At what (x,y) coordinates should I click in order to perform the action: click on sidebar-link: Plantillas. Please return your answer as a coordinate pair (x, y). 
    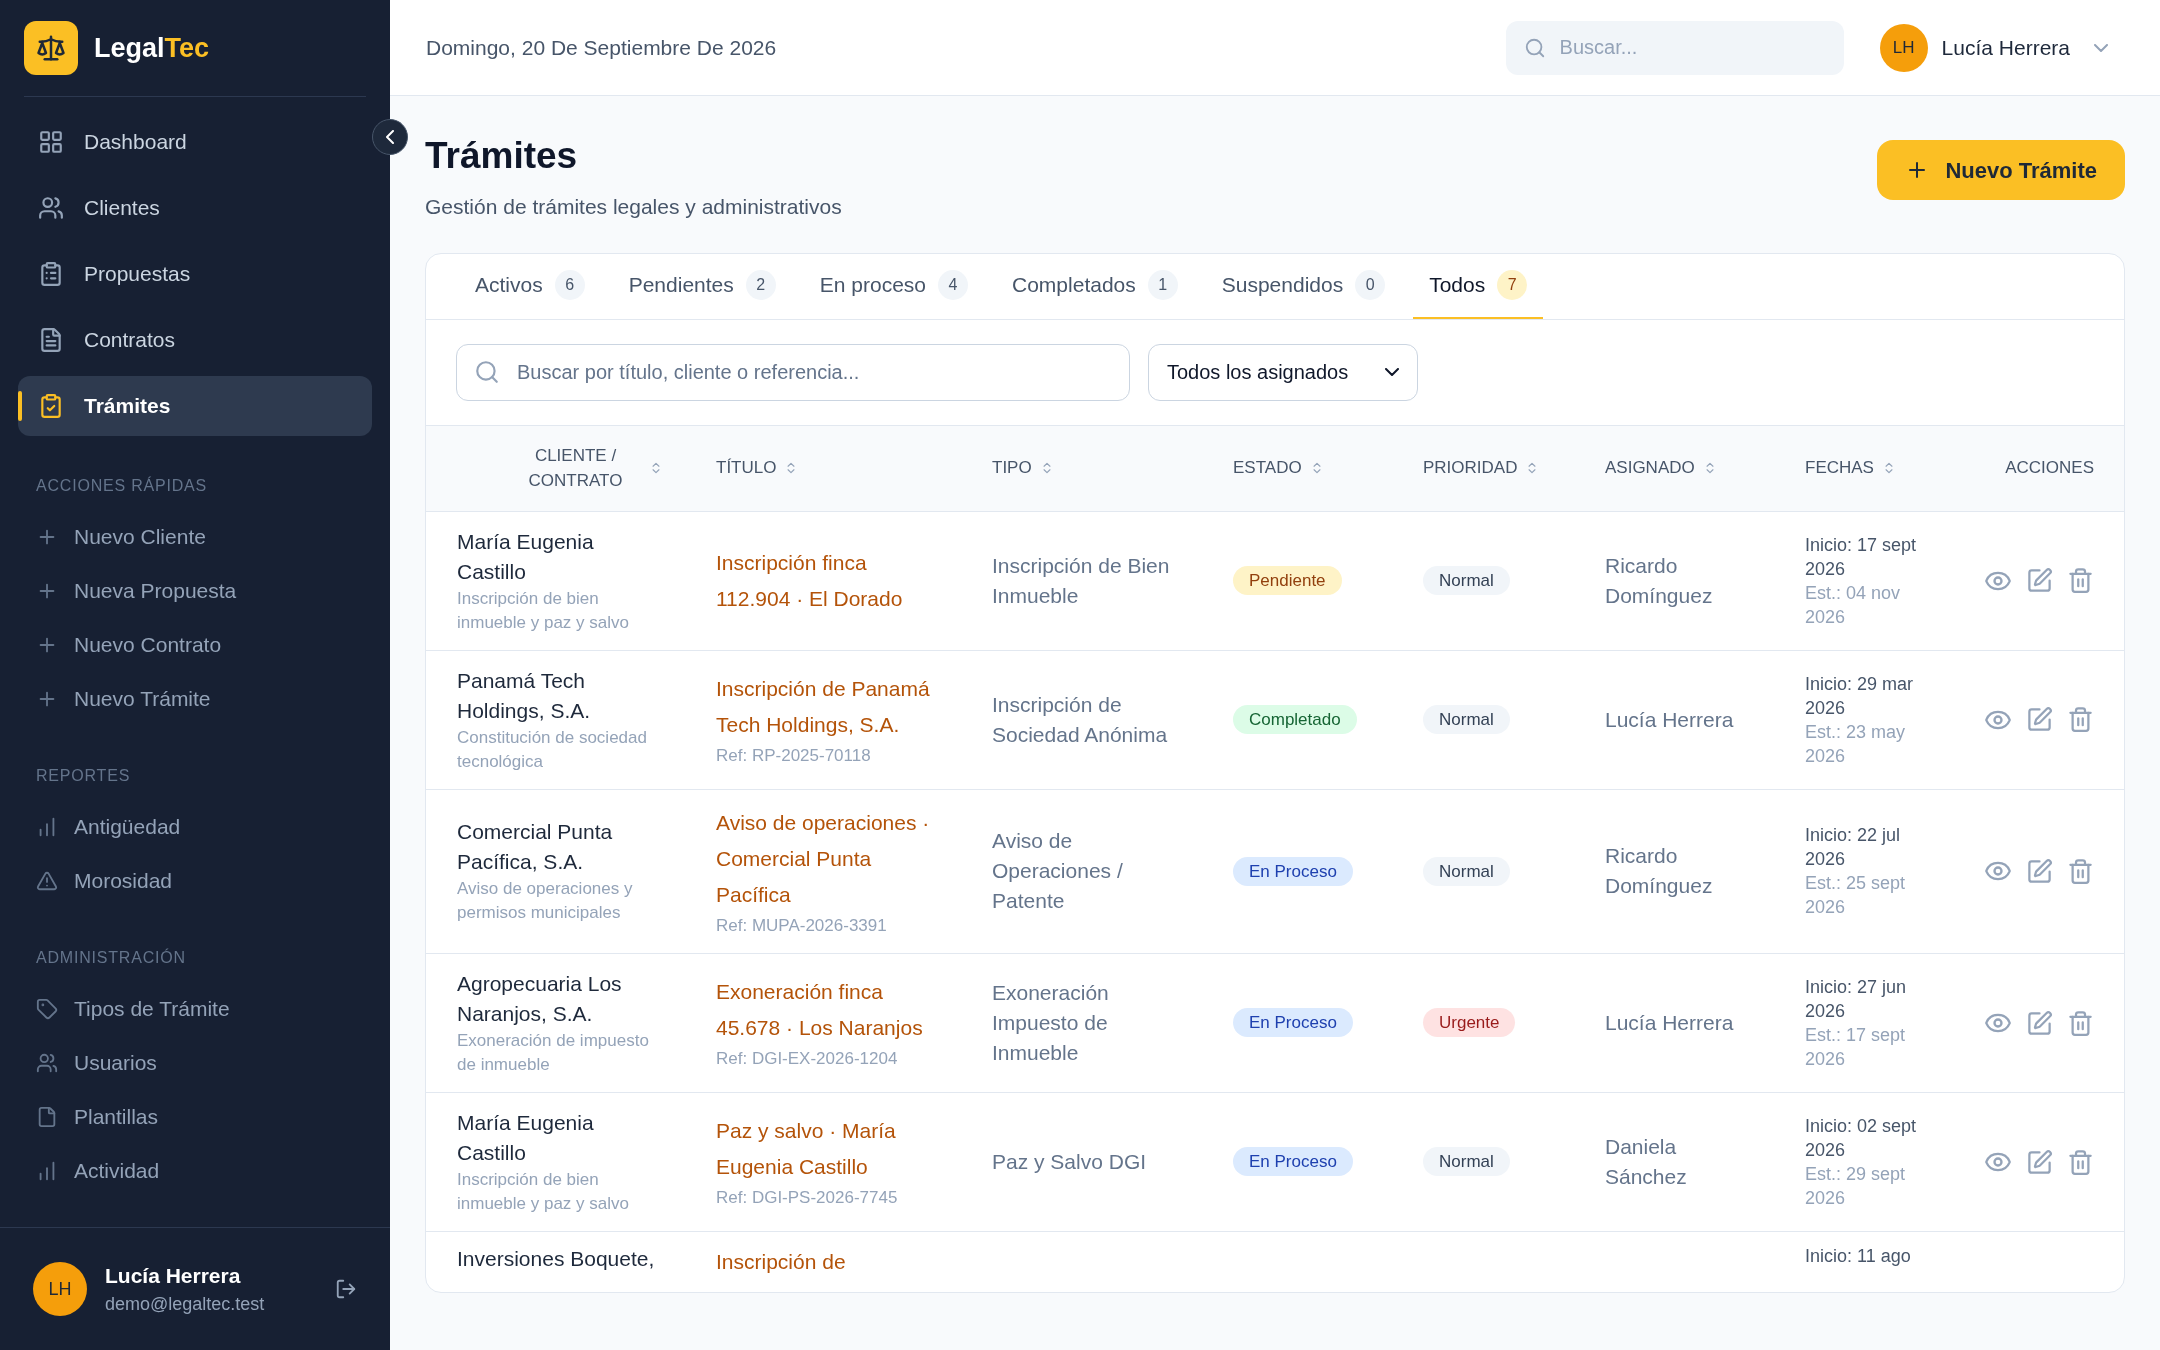
    Looking at the image, I should click on (195, 1117).